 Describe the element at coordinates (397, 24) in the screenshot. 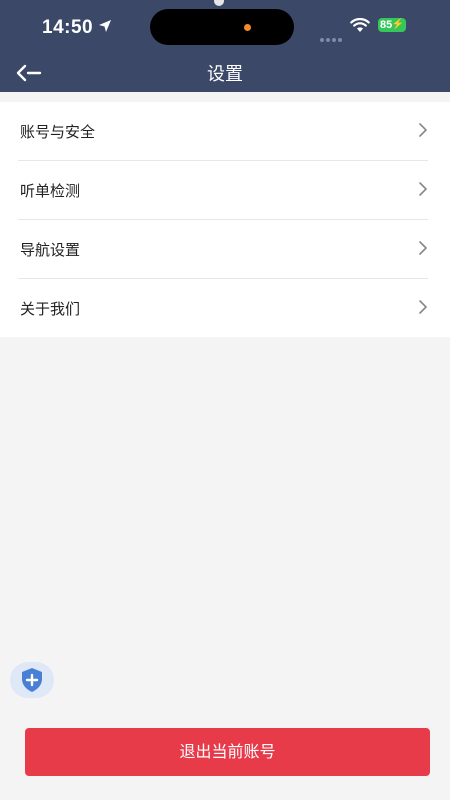

I see `charging-bolt-icon: ⚡` at that location.